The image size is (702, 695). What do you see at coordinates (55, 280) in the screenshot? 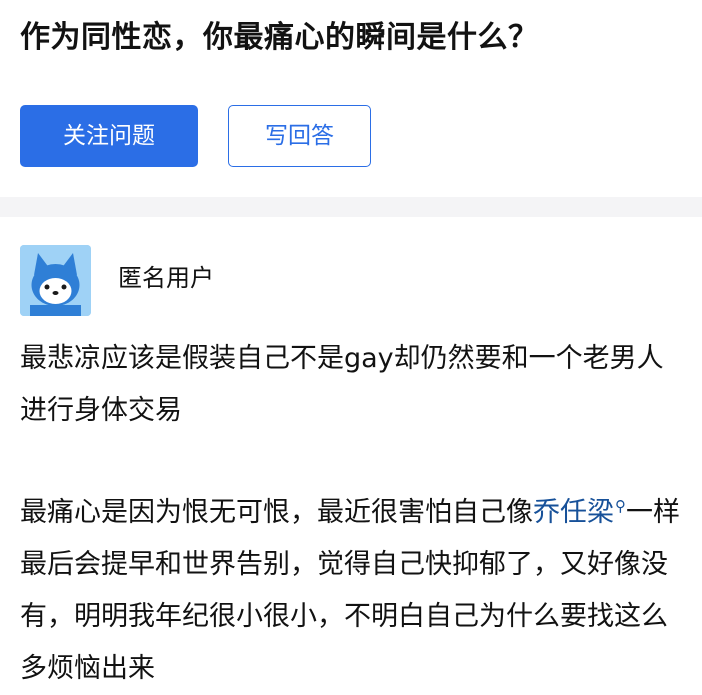
I see `anonymous-user-avatar-icon` at bounding box center [55, 280].